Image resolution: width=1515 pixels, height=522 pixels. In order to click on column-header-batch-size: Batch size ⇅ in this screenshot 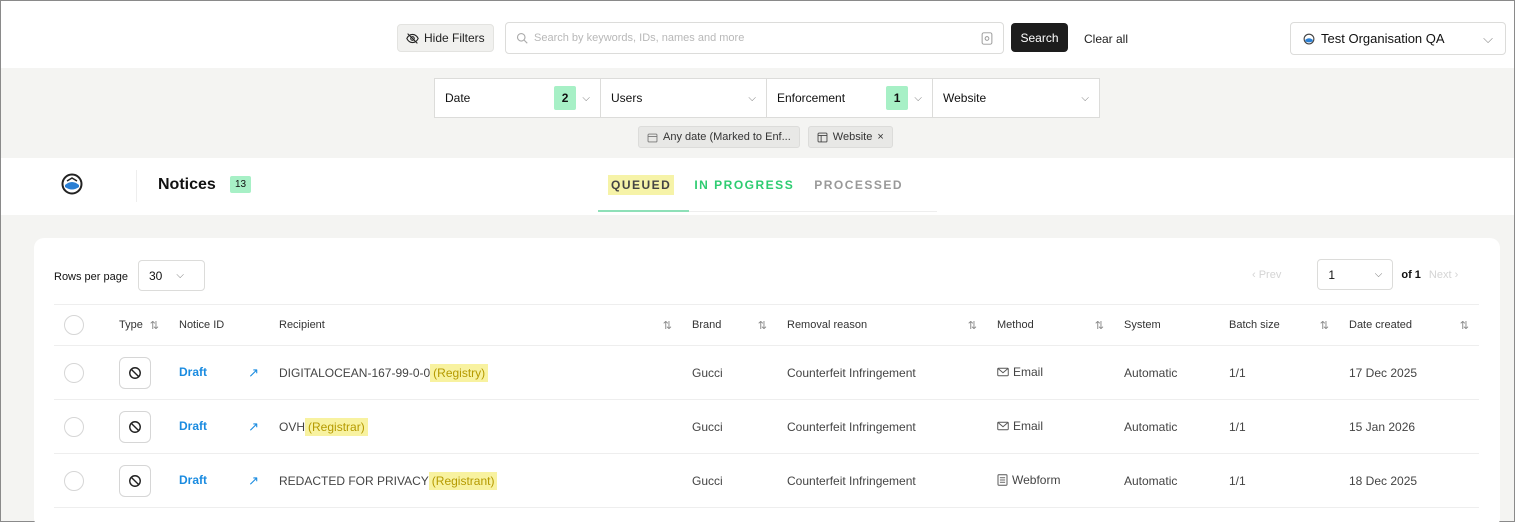, I will do `click(1279, 325)`.